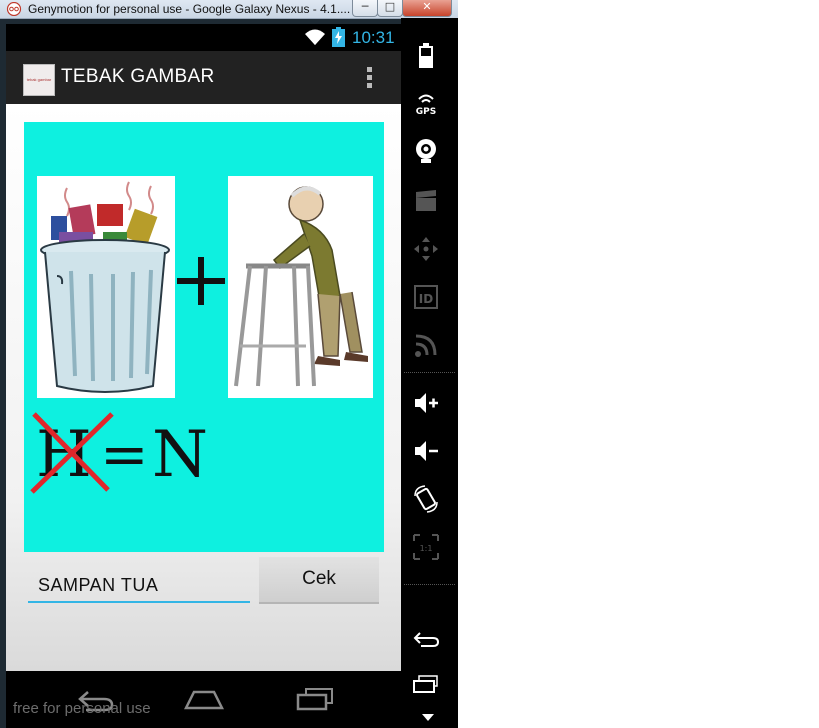 The image size is (819, 728). Describe the element at coordinates (82, 708) in the screenshot. I see `watermark: free for personal use` at that location.